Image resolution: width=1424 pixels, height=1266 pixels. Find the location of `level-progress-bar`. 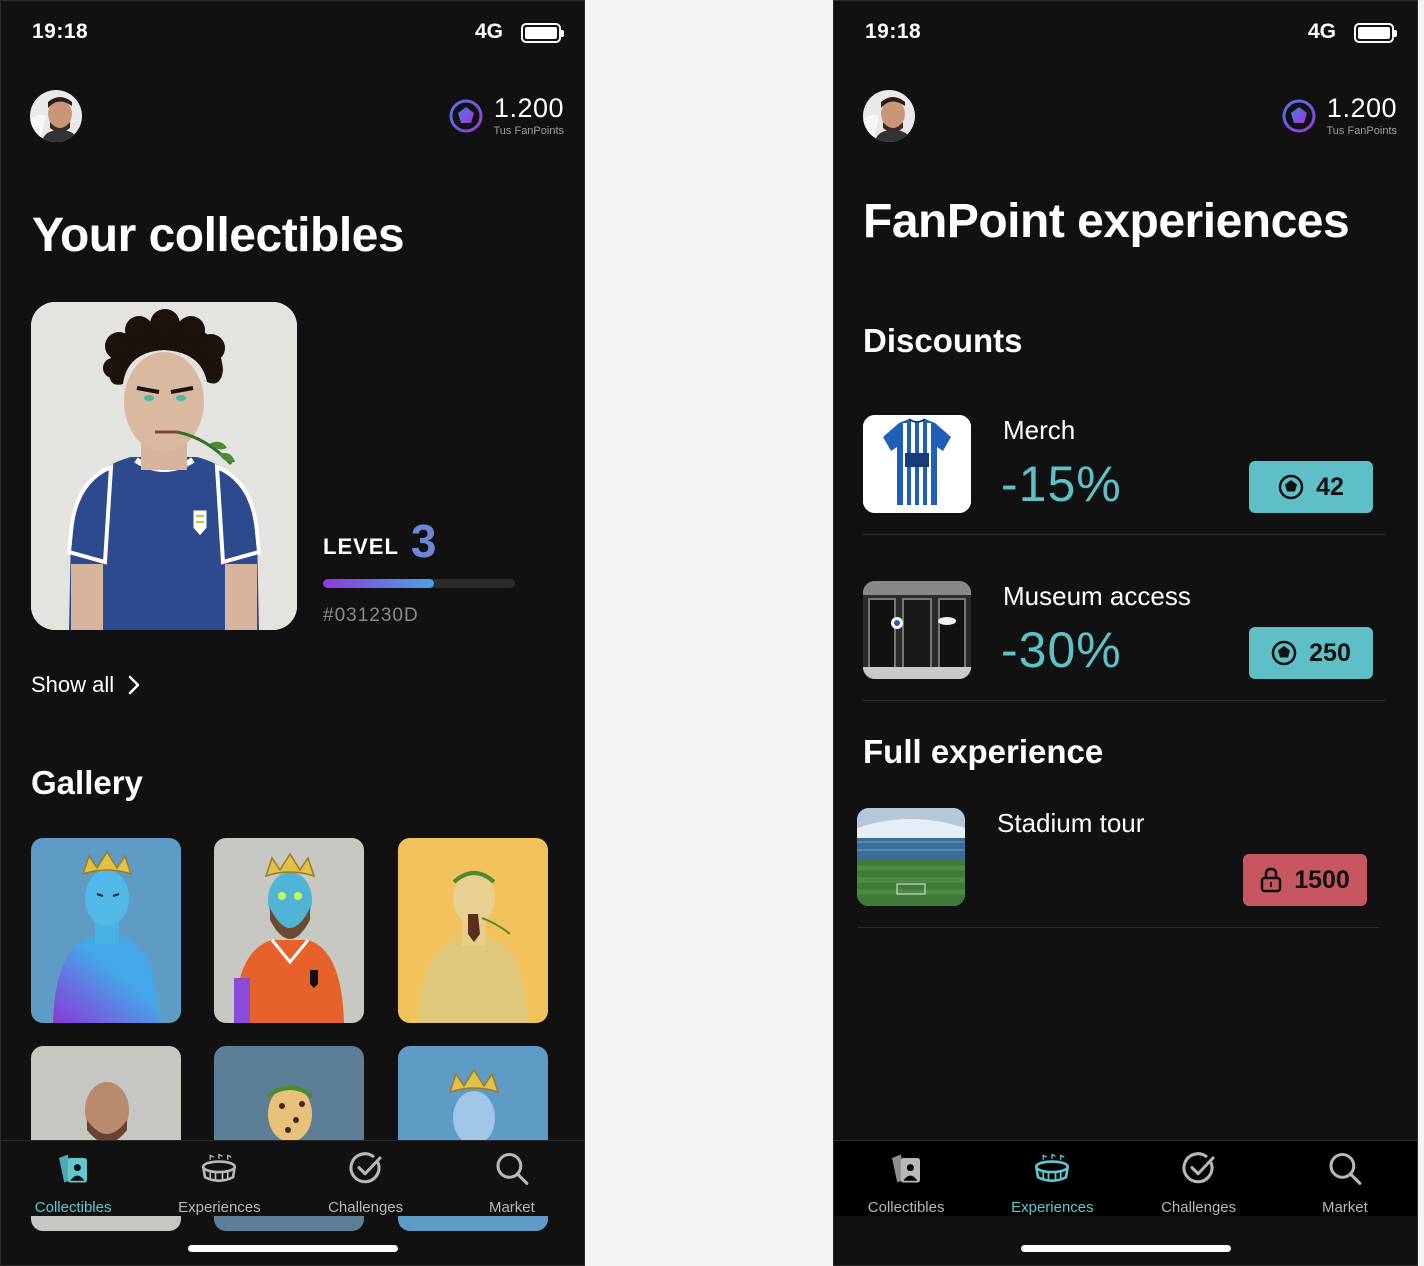

level-progress-bar is located at coordinates (419, 583).